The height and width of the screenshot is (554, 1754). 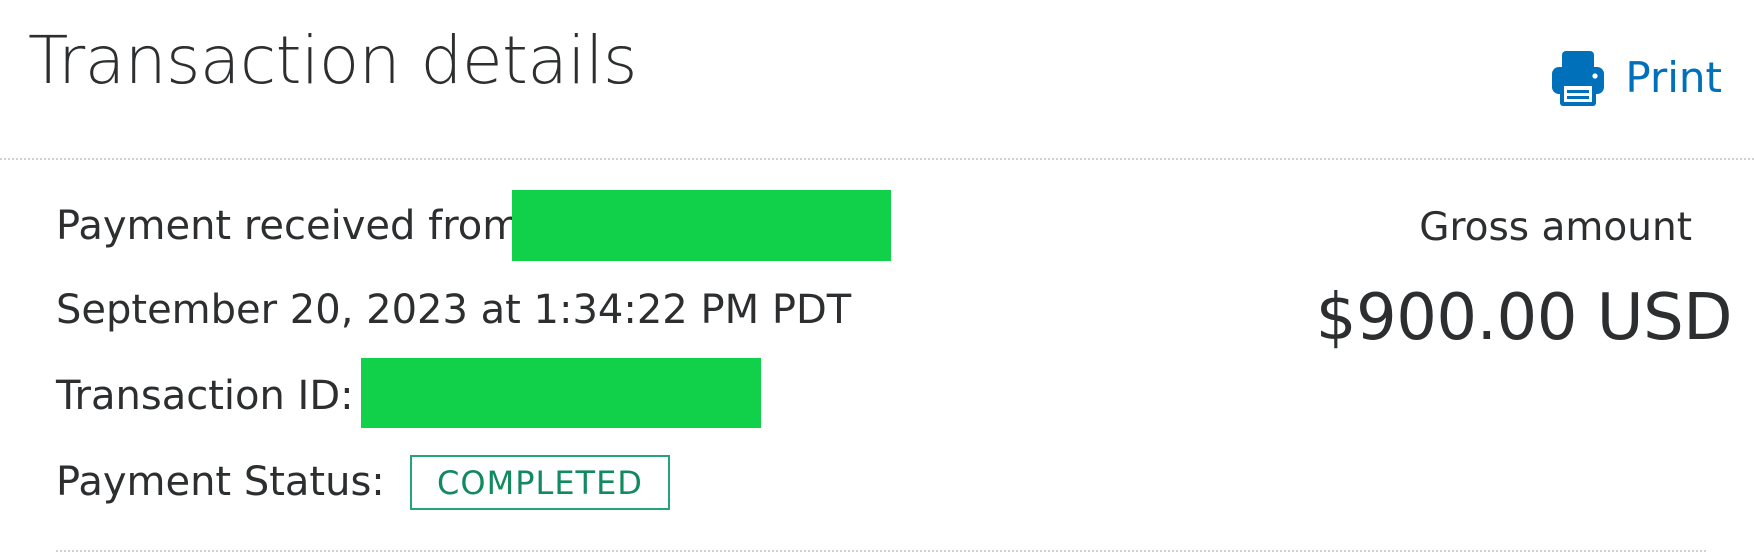 I want to click on bottom-divider, so click(x=881, y=551).